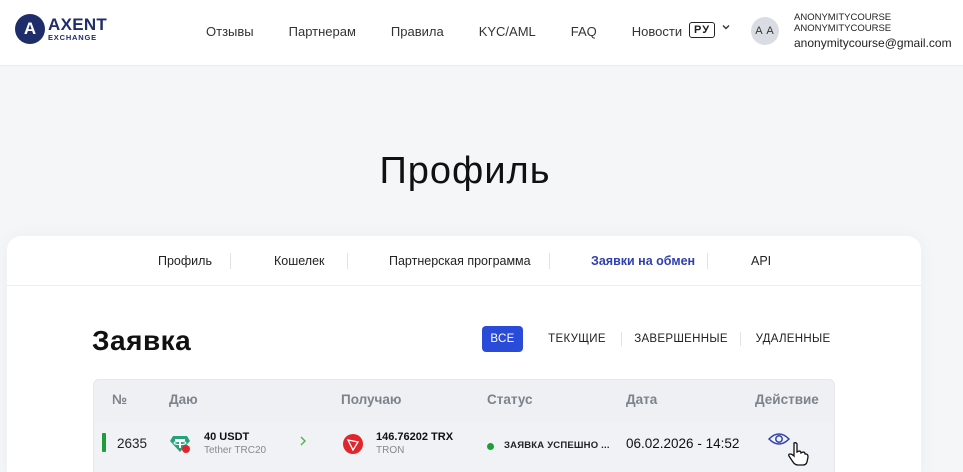  Describe the element at coordinates (843, 17) in the screenshot. I see `user-name-line-1: ANONYMITYCOURSE` at that location.